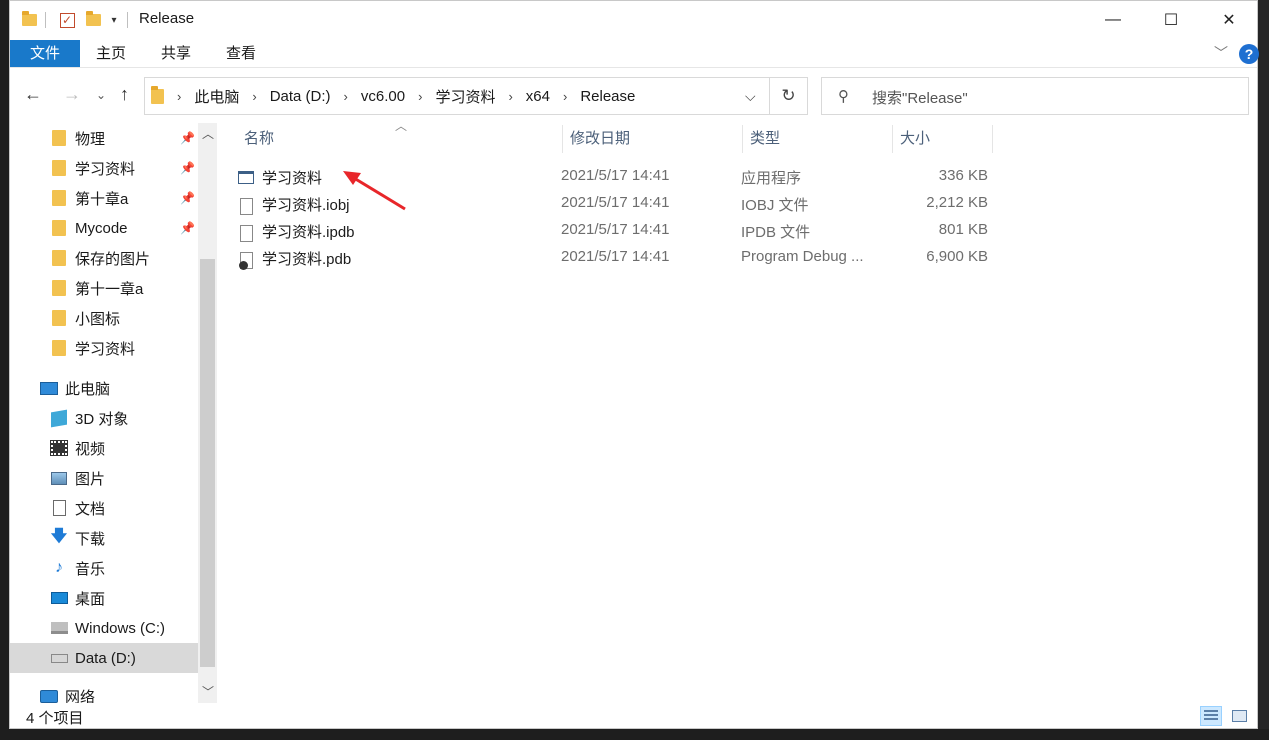 The height and width of the screenshot is (740, 1269). What do you see at coordinates (752, 139) in the screenshot?
I see `column-header-type: 类型` at bounding box center [752, 139].